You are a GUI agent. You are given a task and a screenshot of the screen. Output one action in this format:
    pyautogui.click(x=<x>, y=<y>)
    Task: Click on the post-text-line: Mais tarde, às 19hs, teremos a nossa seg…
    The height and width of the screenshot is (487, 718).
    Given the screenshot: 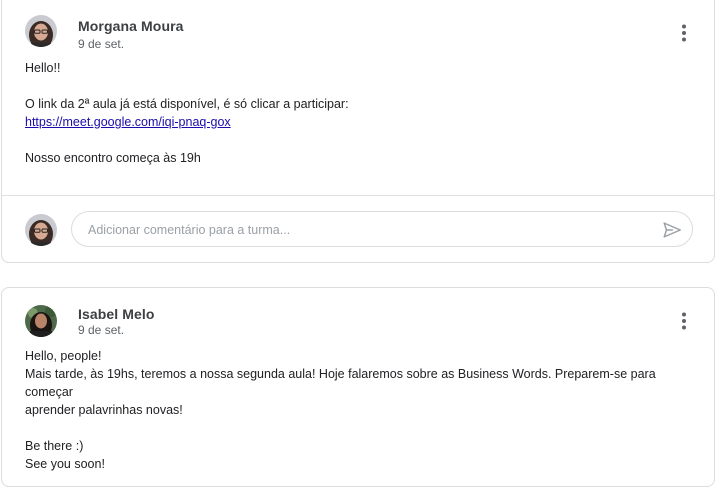 What is the action you would take?
    pyautogui.click(x=340, y=383)
    